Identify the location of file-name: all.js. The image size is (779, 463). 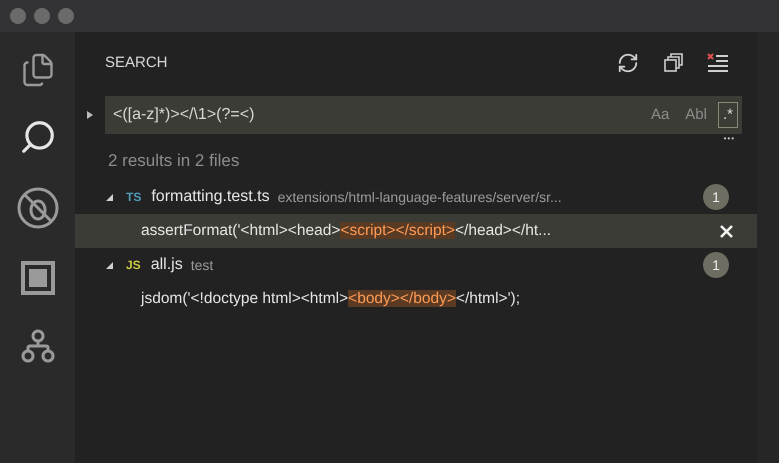
(166, 265).